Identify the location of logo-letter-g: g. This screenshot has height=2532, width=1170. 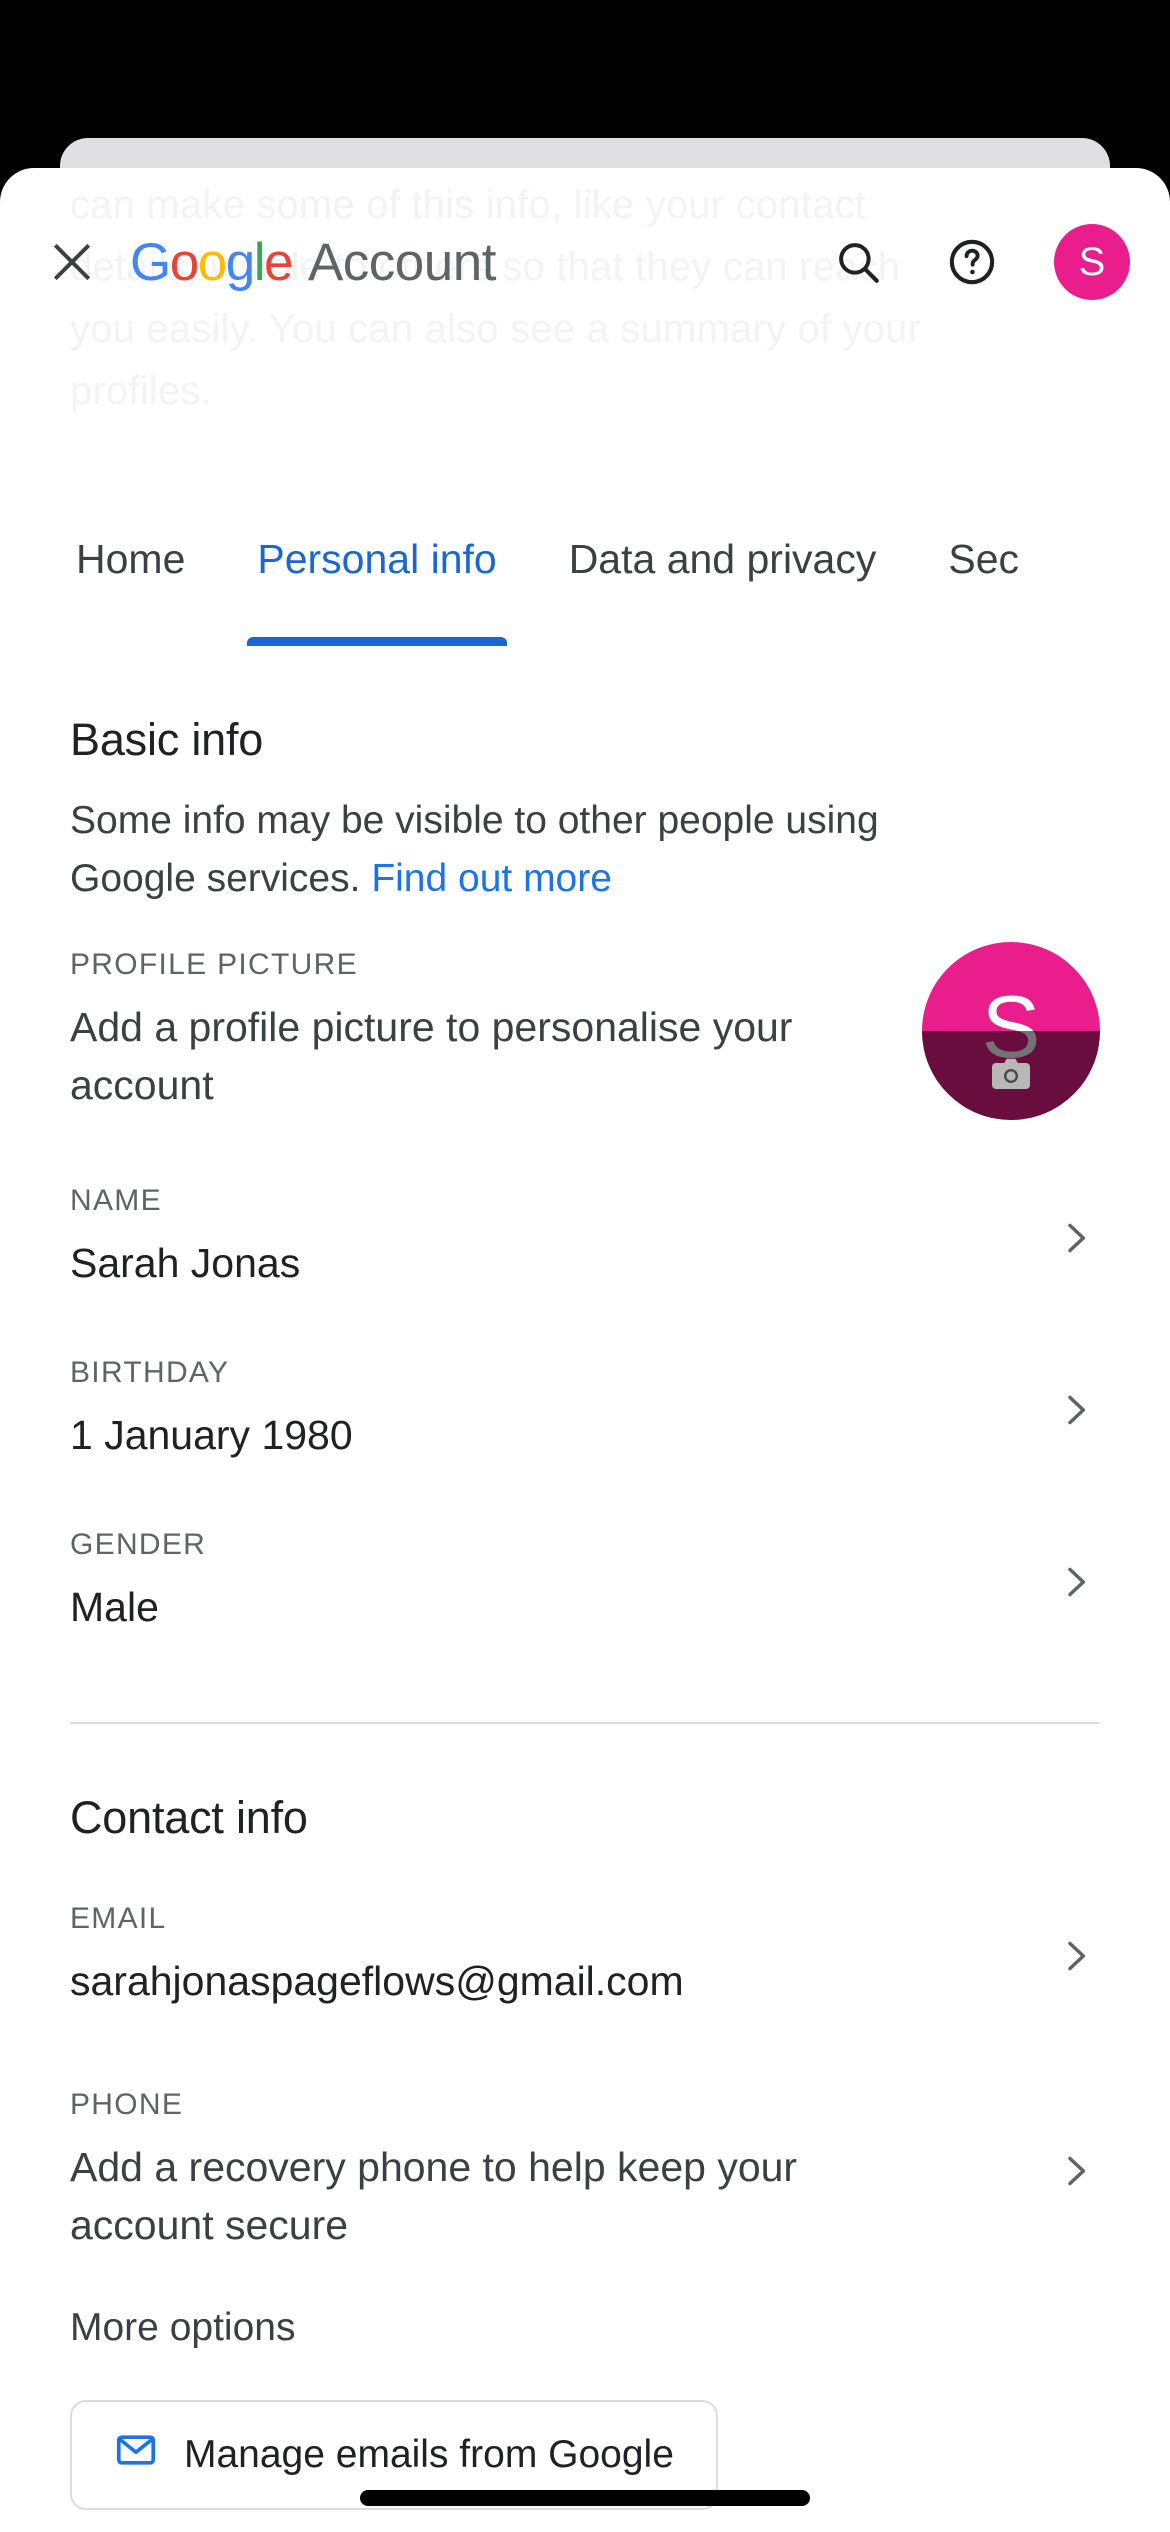
(240, 262).